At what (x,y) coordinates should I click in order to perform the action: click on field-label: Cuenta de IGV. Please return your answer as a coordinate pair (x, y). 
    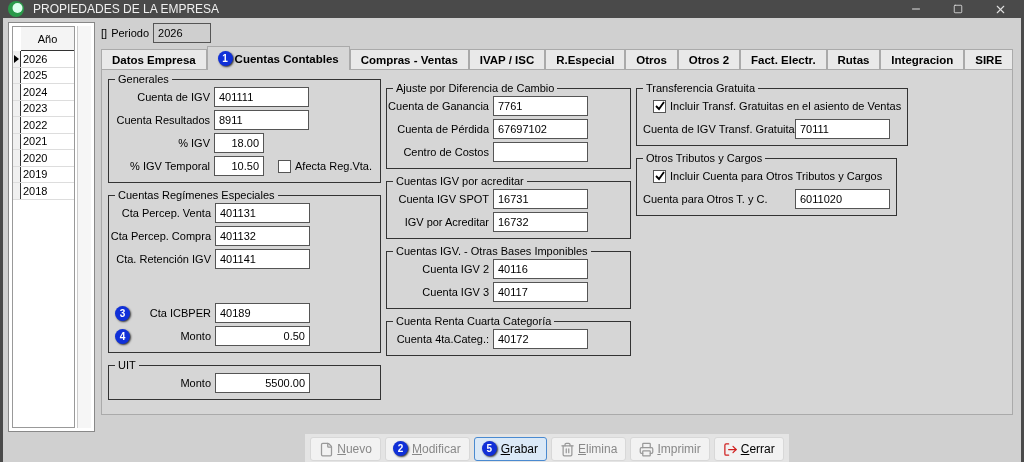
    Looking at the image, I should click on (173, 97).